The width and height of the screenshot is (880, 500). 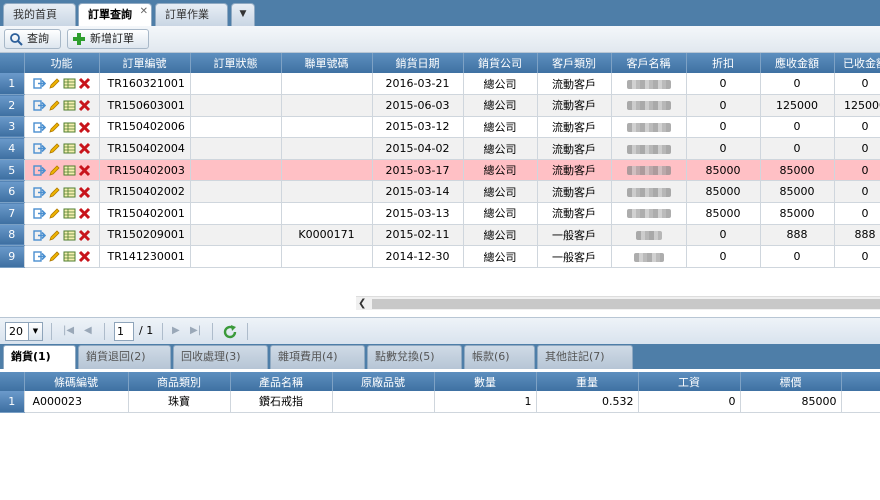 I want to click on search-button: 查詢, so click(x=32, y=39).